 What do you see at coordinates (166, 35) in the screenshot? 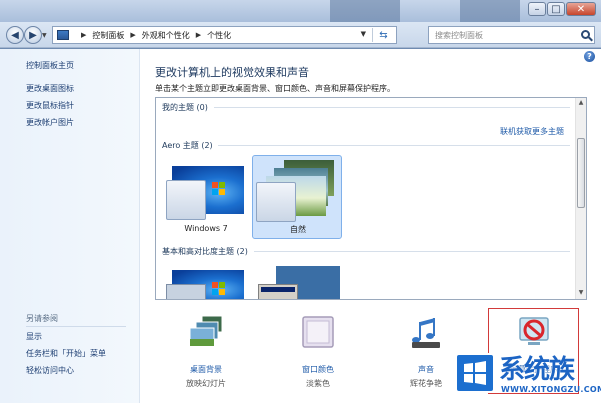
I see `breadcrumb-item: 外观和个性化` at bounding box center [166, 35].